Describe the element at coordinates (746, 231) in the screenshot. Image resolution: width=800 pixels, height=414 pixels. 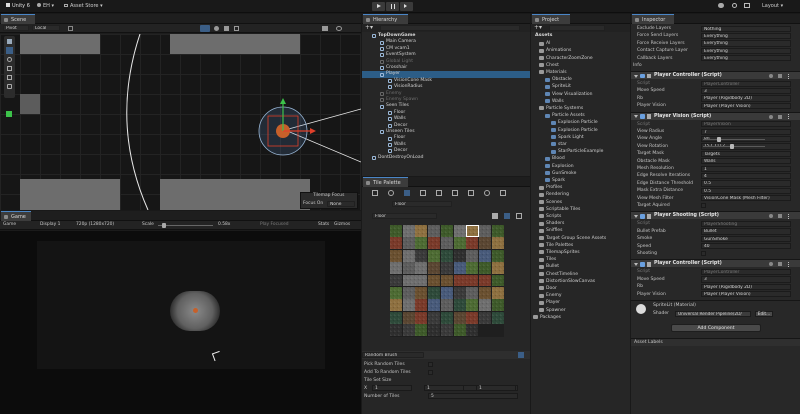
I see `inspector-field-value: Bullet` at that location.